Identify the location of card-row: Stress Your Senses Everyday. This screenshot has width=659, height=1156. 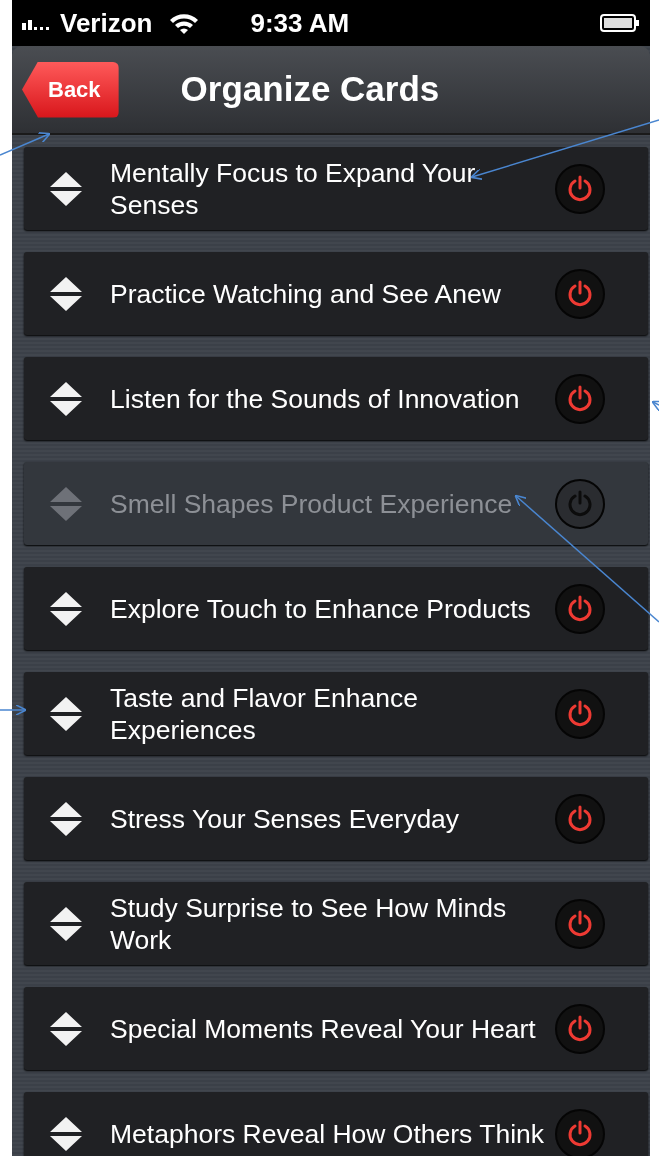
(336, 818).